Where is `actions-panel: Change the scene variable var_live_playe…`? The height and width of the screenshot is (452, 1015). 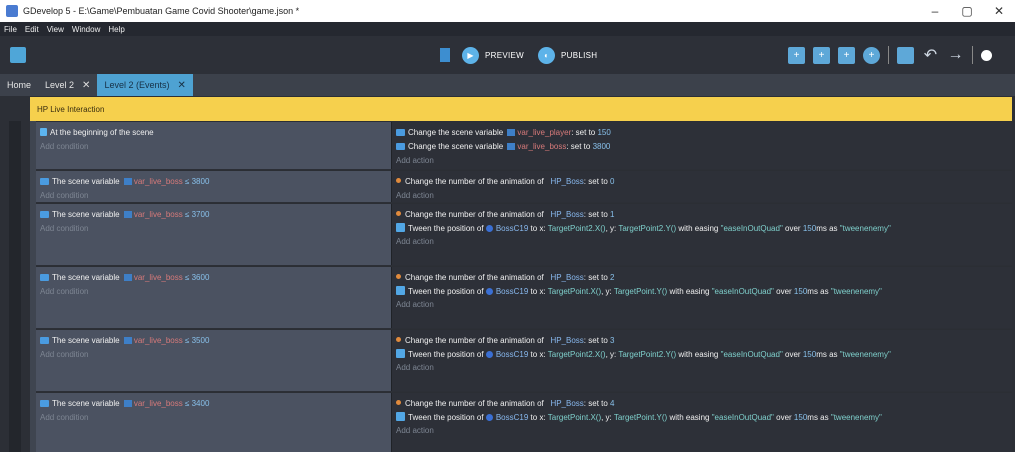
actions-panel: Change the scene variable var_live_playe… is located at coordinates (701, 145).